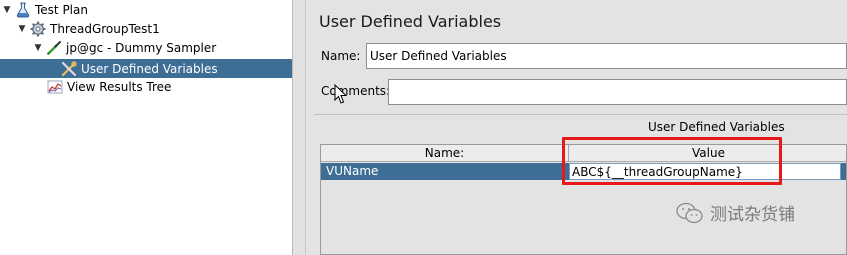 This screenshot has height=255, width=847. Describe the element at coordinates (119, 87) in the screenshot. I see `tree-item-label: View Results Tree` at that location.